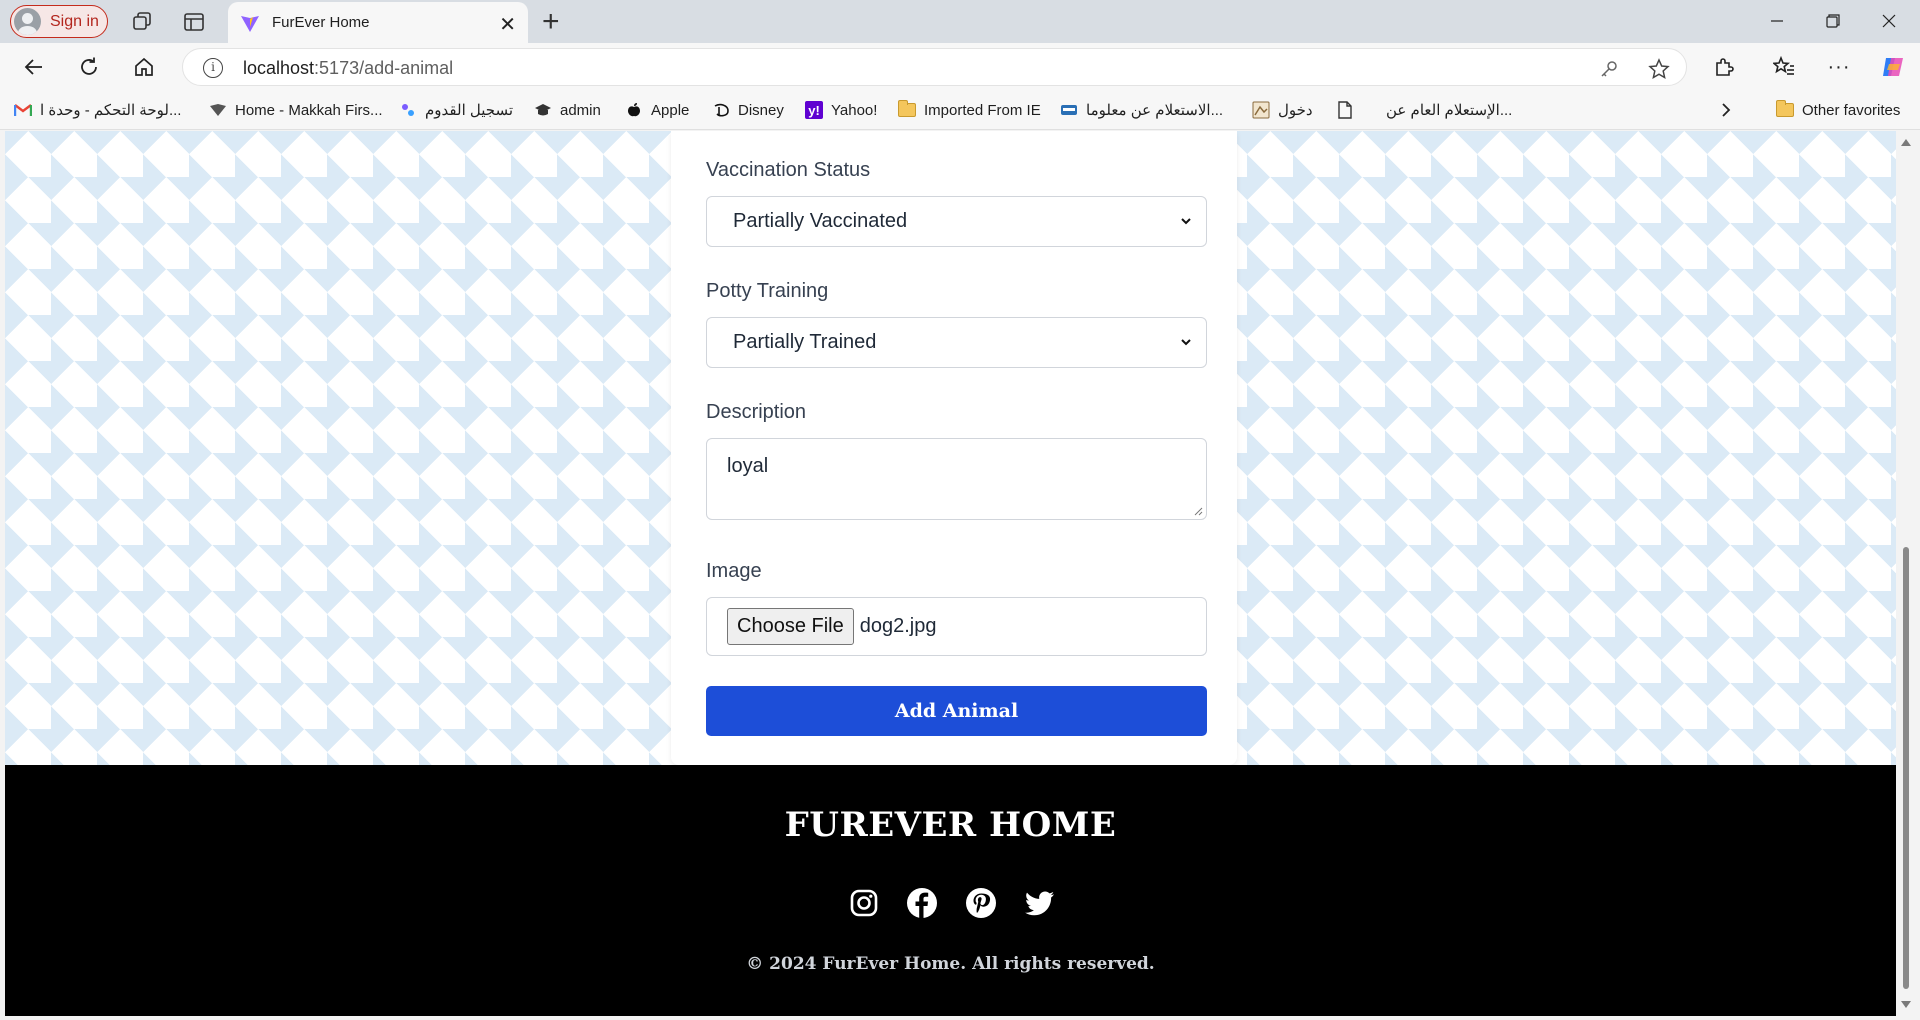 The height and width of the screenshot is (1020, 1920). Describe the element at coordinates (788, 170) in the screenshot. I see `vaccination-status-label: Vaccination Status` at that location.